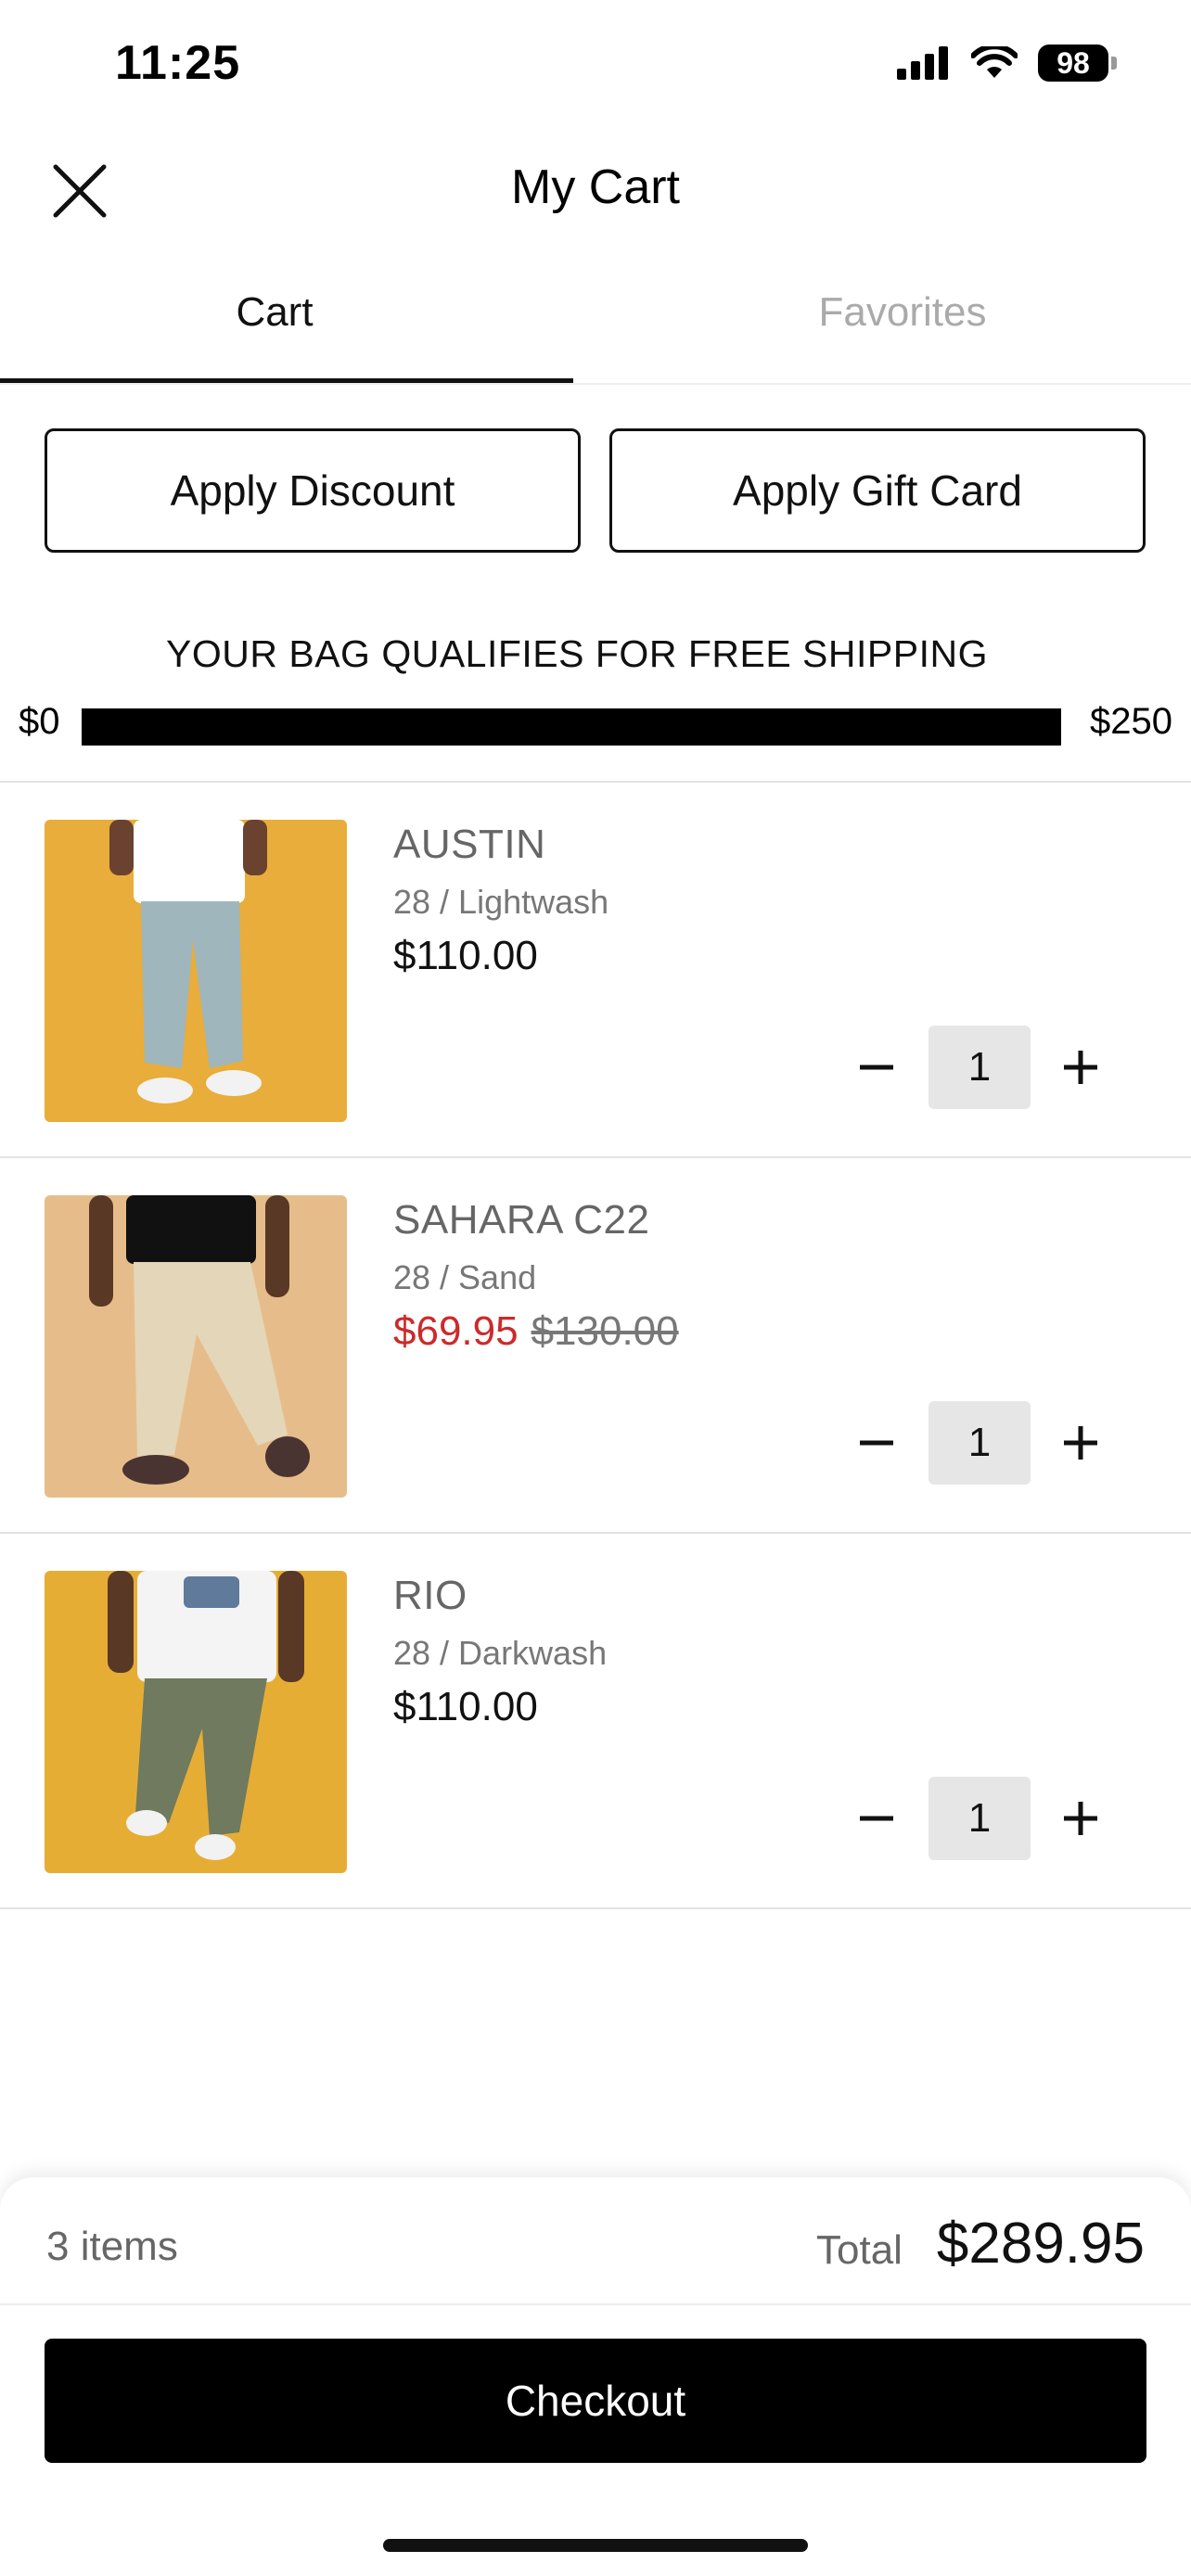 The width and height of the screenshot is (1191, 2576). Describe the element at coordinates (1073, 64) in the screenshot. I see `battery-level: 98` at that location.